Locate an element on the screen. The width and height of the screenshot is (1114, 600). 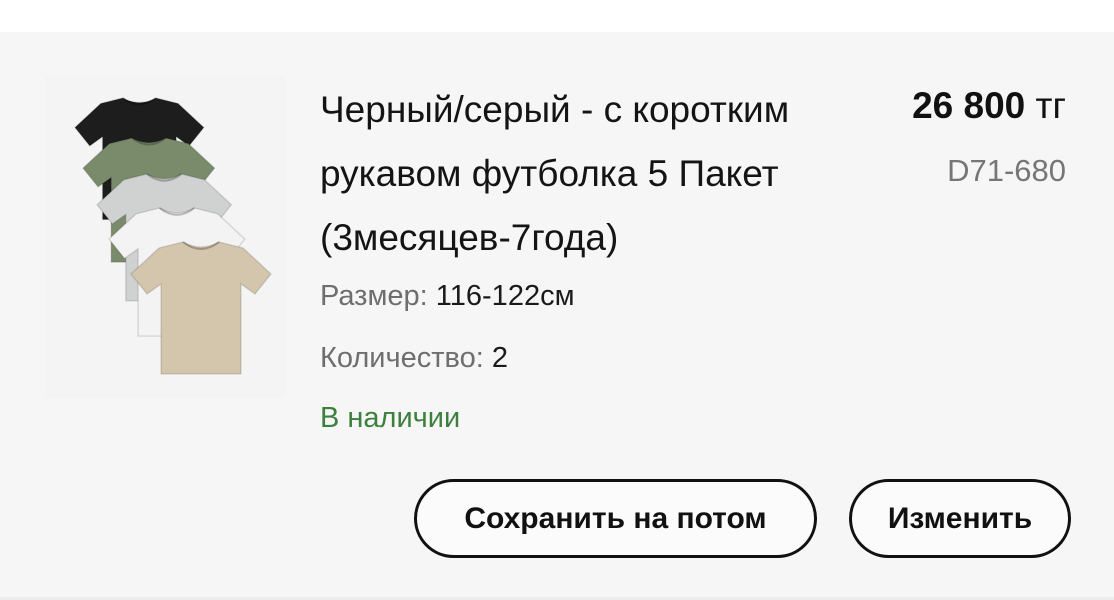
price: 26 800 тг is located at coordinates (989, 106).